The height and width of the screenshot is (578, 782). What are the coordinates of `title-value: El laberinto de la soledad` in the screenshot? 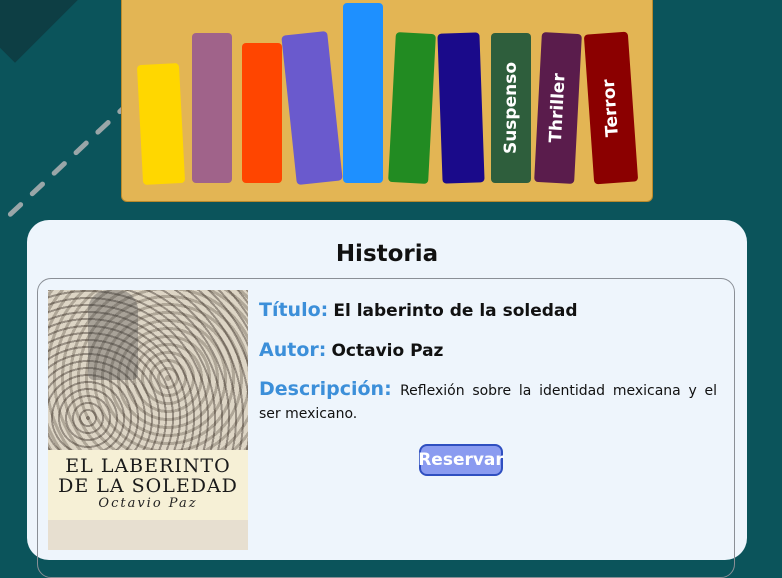 It's located at (455, 311).